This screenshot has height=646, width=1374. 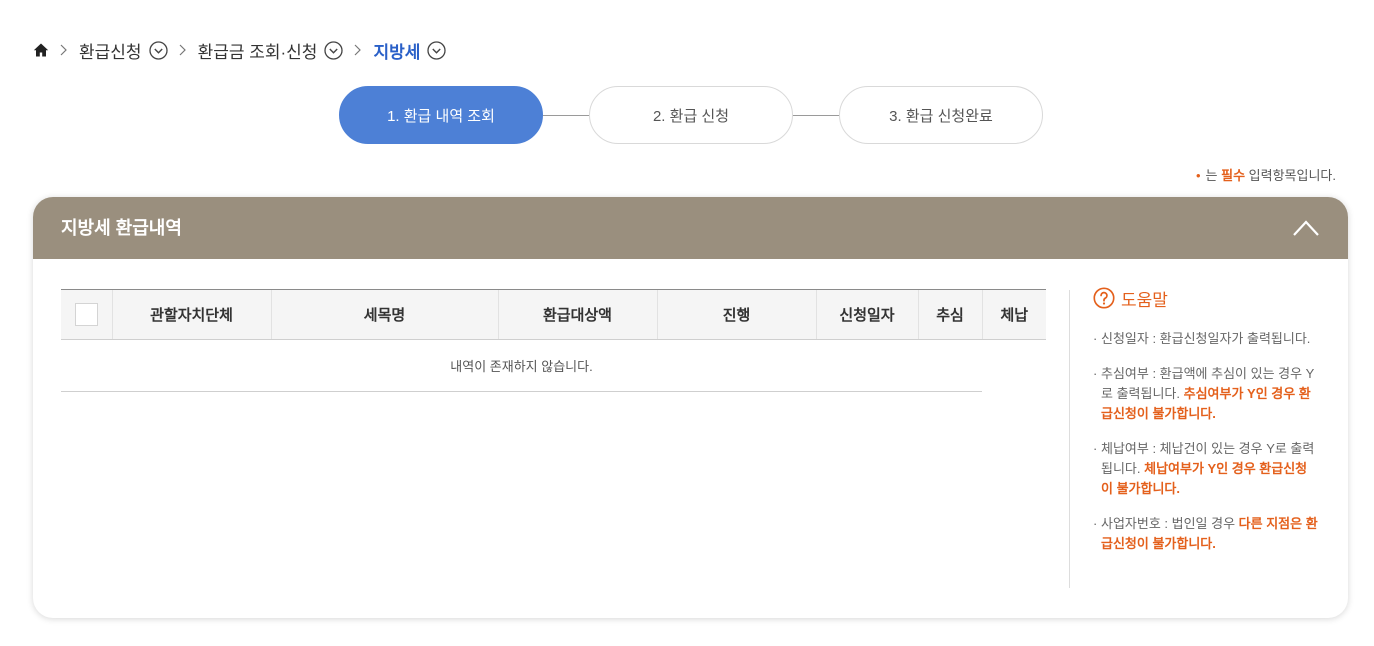 I want to click on empty-cell, so click(x=1014, y=366).